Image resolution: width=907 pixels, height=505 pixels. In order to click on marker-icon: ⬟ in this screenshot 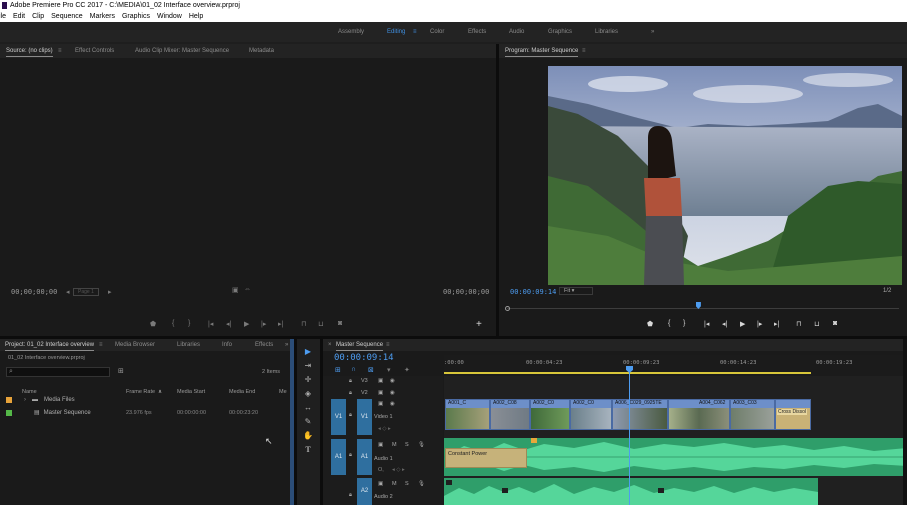, I will do `click(153, 324)`.